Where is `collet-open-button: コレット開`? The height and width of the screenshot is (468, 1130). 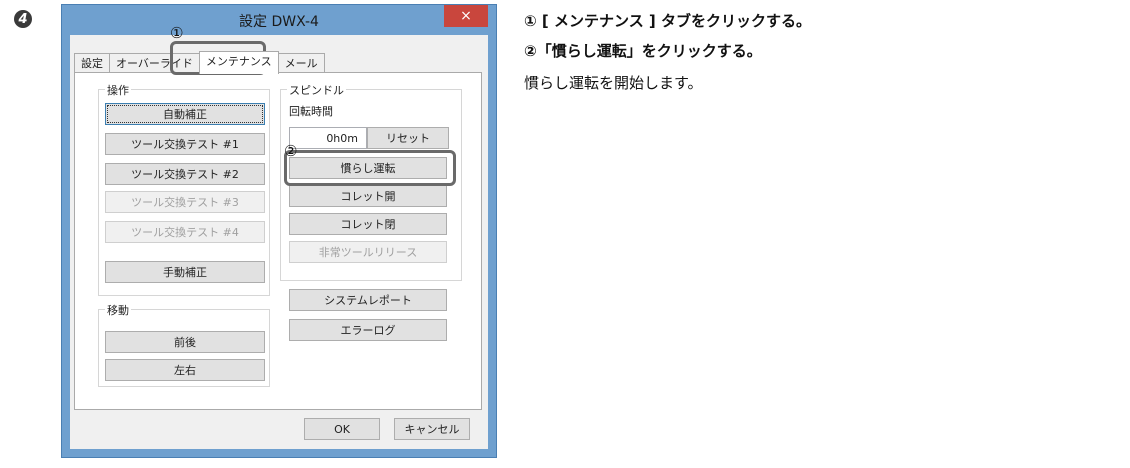
collet-open-button: コレット開 is located at coordinates (368, 196).